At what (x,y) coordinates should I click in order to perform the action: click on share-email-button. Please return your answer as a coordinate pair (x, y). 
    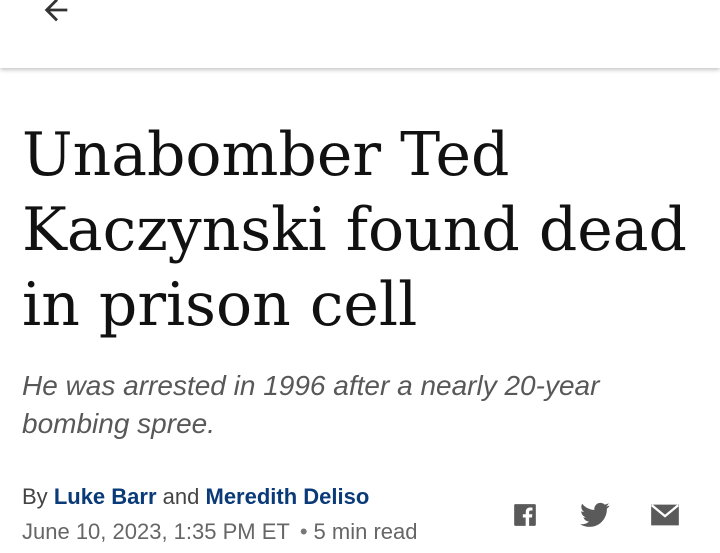
    Looking at the image, I should click on (665, 515).